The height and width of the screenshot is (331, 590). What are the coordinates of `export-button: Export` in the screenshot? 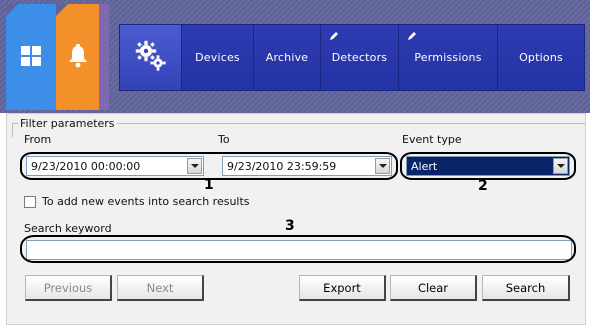 It's located at (342, 288).